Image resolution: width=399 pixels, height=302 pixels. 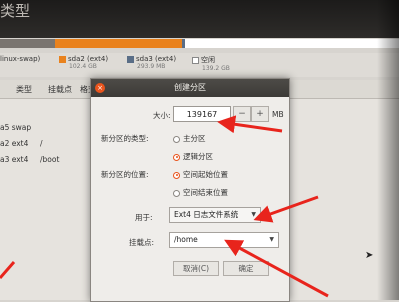 What do you see at coordinates (27, 43) in the screenshot?
I see `usage-segment-swap` at bounding box center [27, 43].